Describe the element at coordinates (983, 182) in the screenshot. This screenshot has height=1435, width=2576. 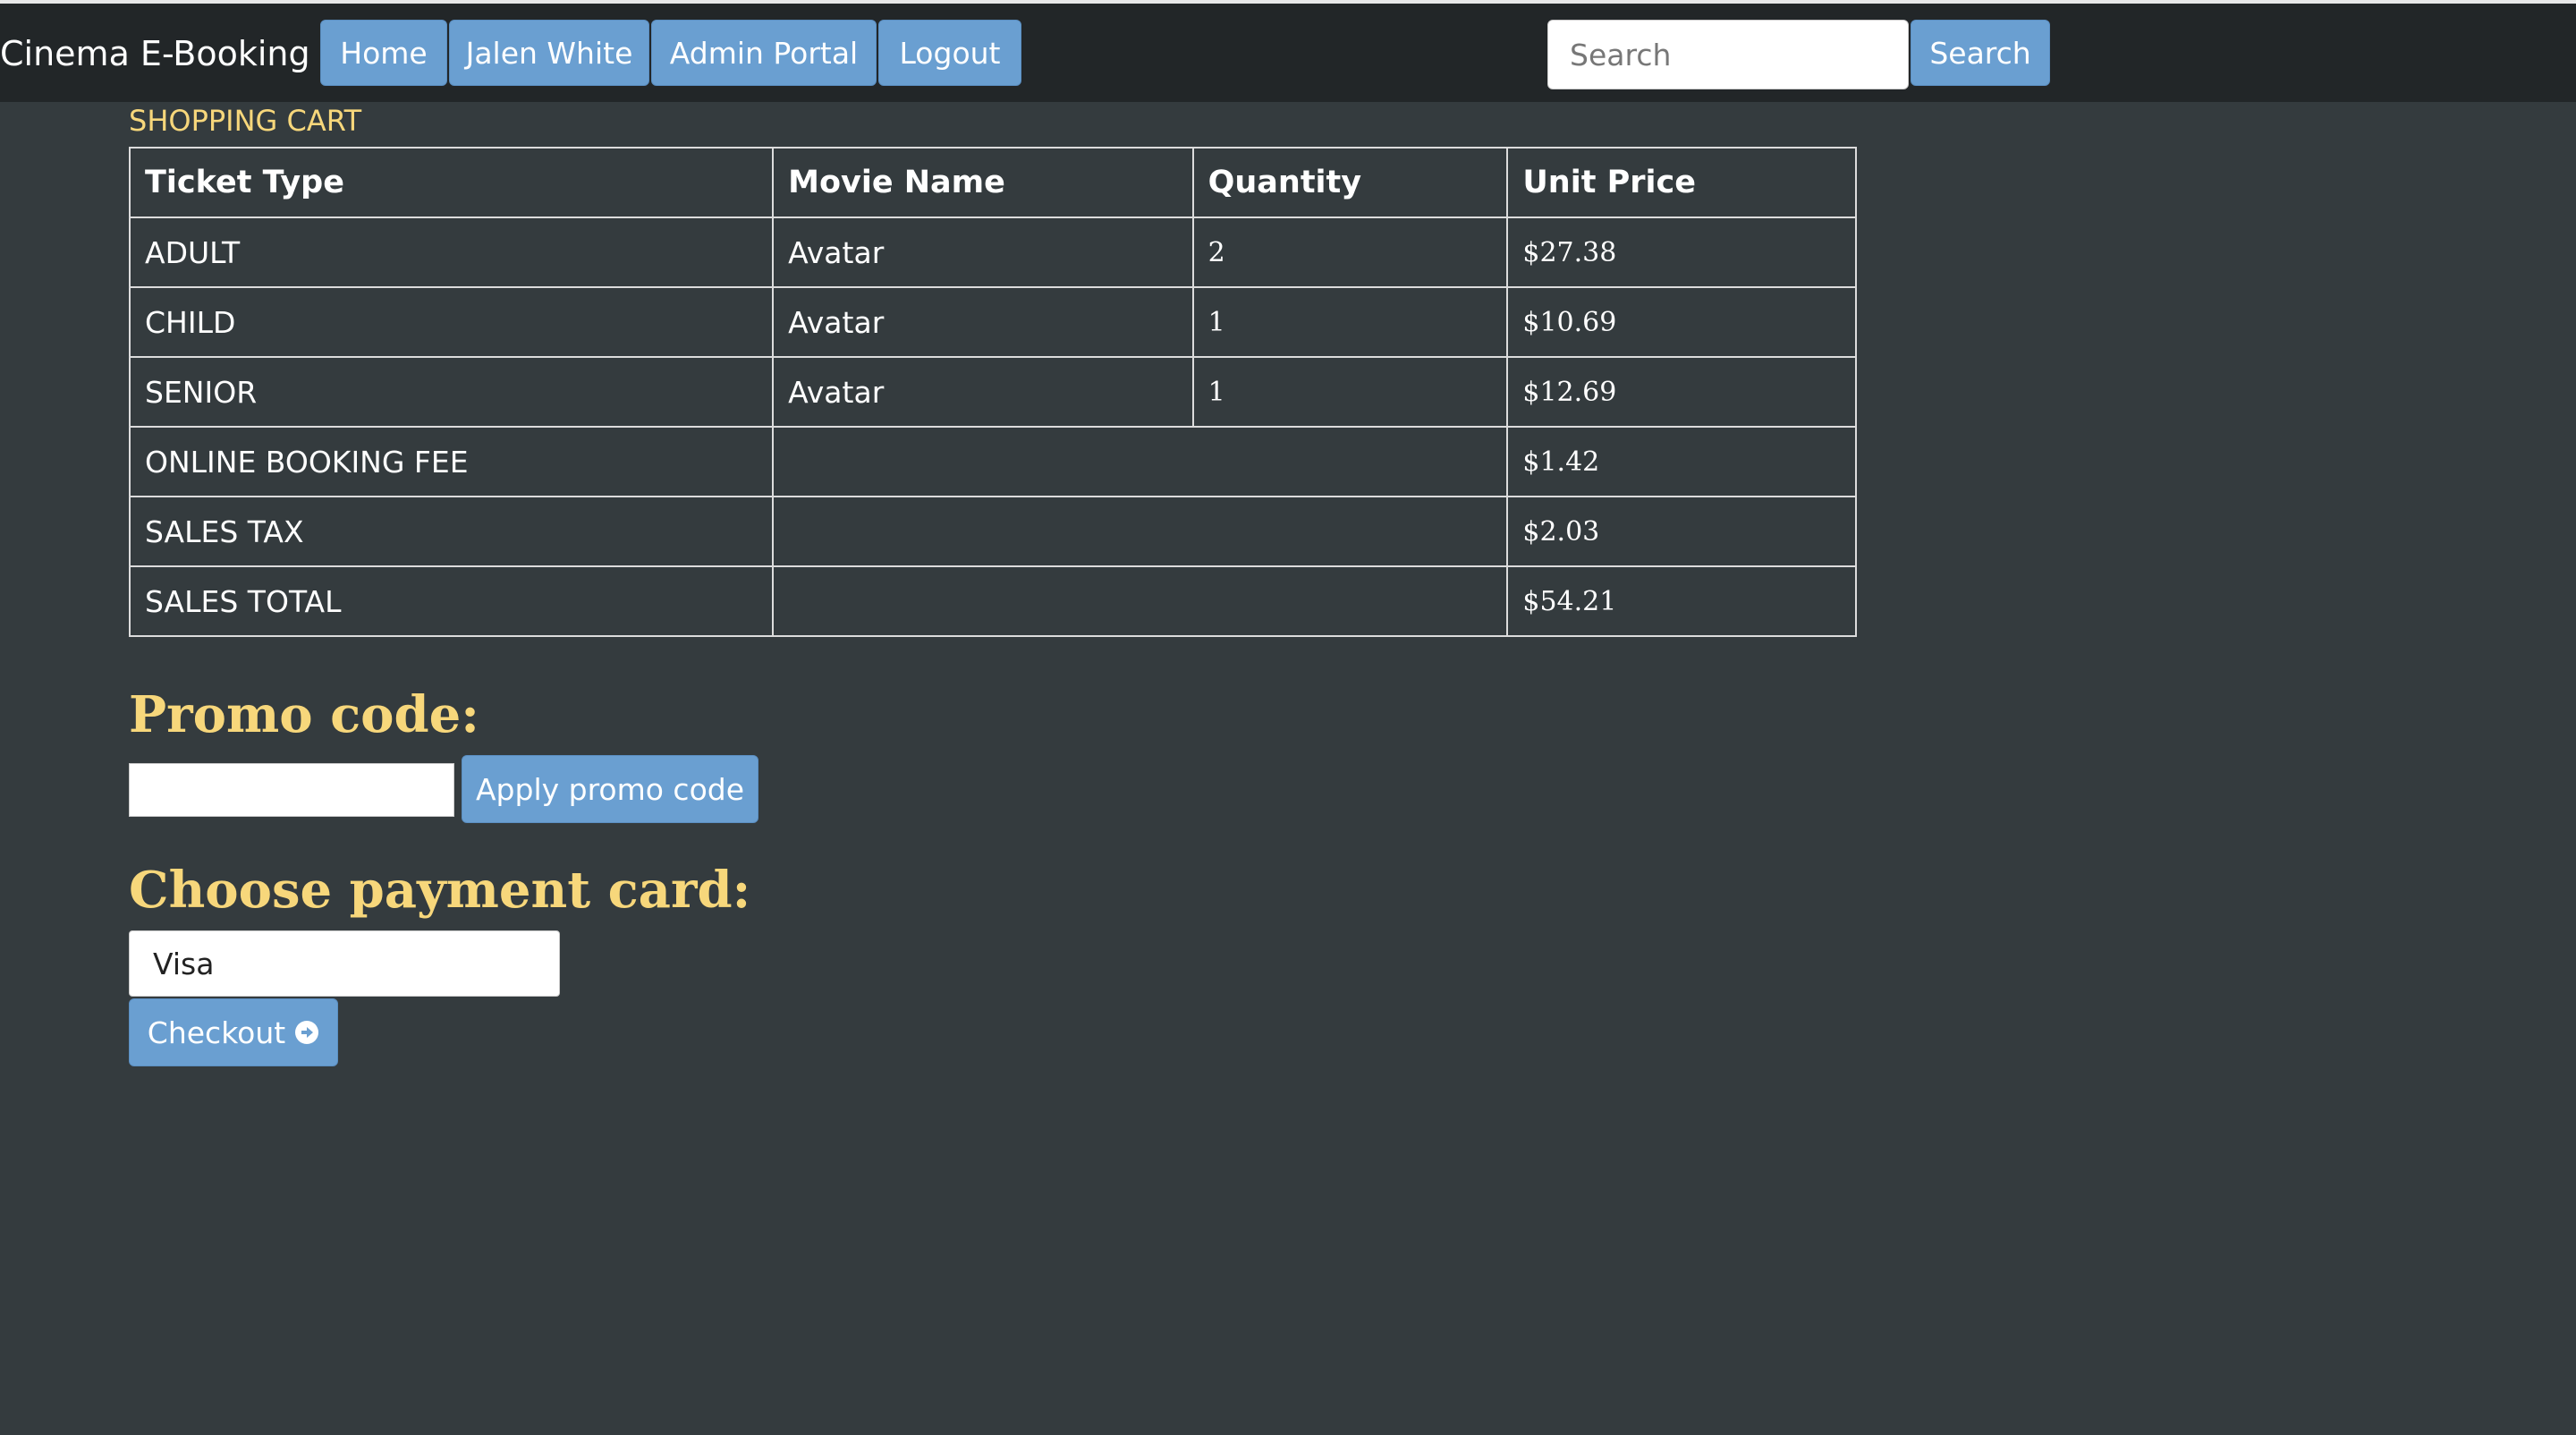
I see `column-header-movie-name: Movie Name` at that location.